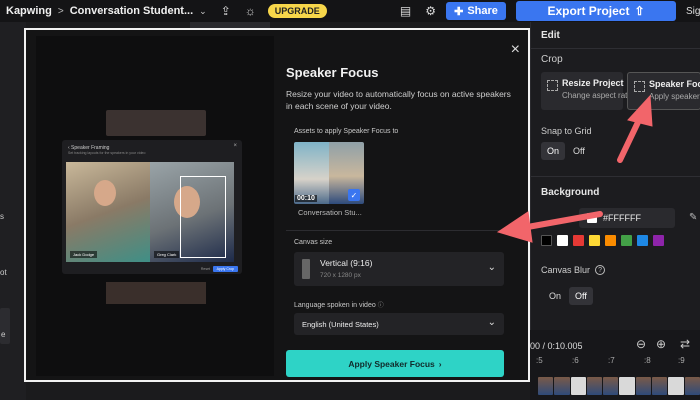 The image size is (700, 400). What do you see at coordinates (399, 269) in the screenshot?
I see `canvas-size-select: Vertical (9:16) 720 x 1280 px ⌄` at bounding box center [399, 269].